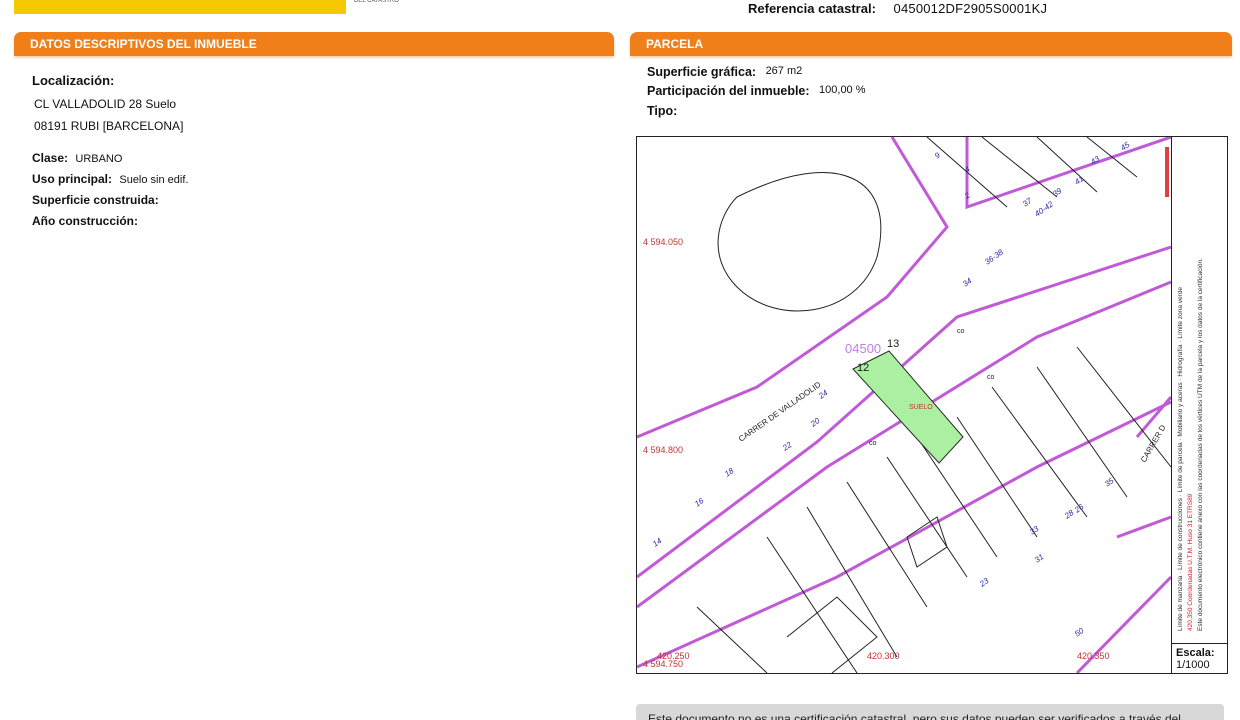 This screenshot has height=720, width=1240. What do you see at coordinates (673, 656) in the screenshot?
I see `coord-x-left: 420.250` at bounding box center [673, 656].